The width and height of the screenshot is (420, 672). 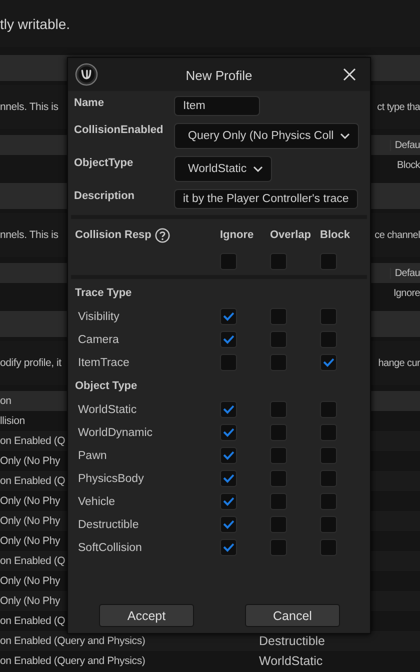 What do you see at coordinates (398, 363) in the screenshot?
I see `description-text: hange cur` at bounding box center [398, 363].